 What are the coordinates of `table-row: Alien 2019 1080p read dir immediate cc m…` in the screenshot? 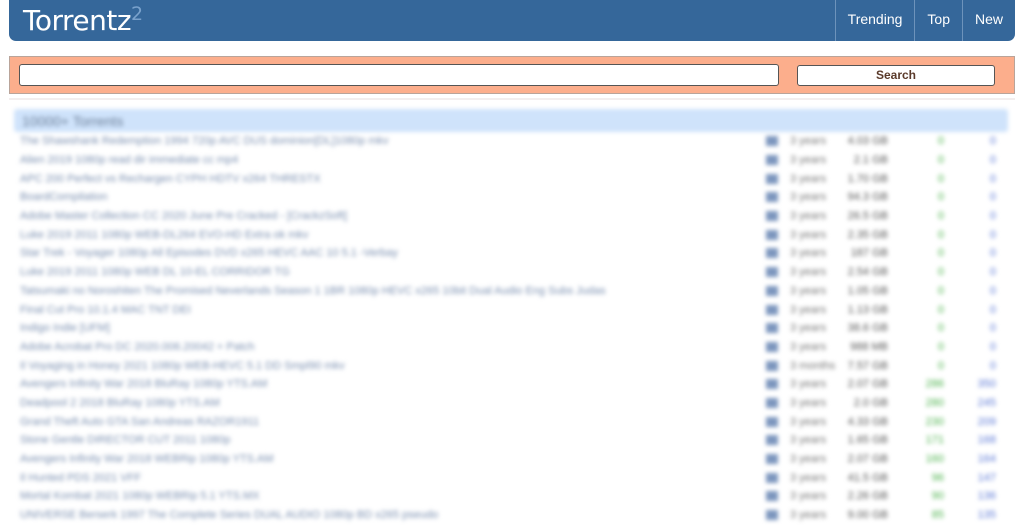 It's located at (511, 160).